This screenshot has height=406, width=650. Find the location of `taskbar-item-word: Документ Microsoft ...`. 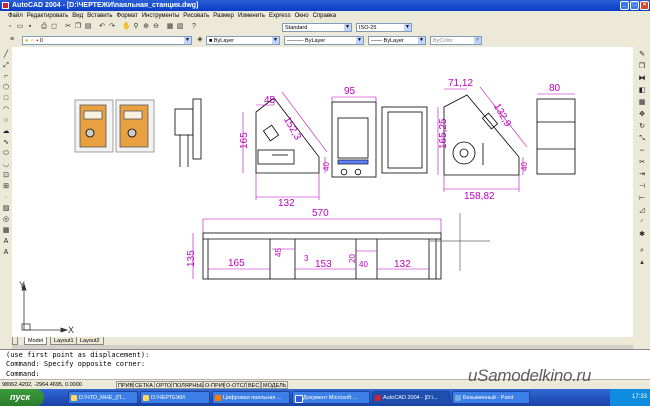

taskbar-item-word: Документ Microsoft ... is located at coordinates (331, 397).